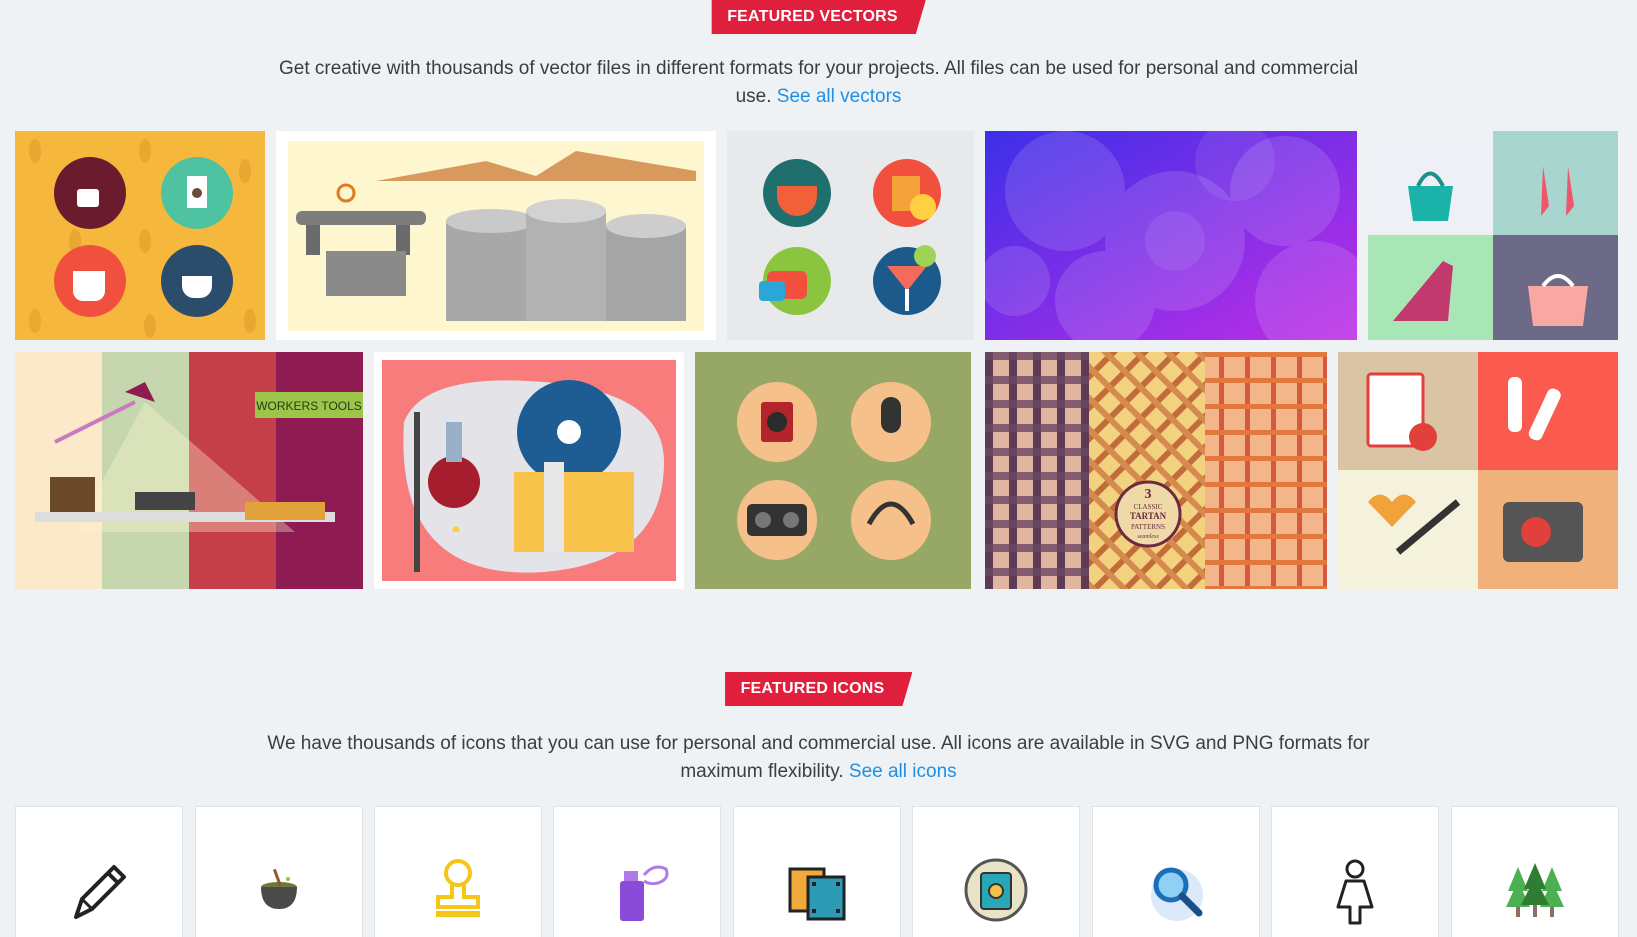 The height and width of the screenshot is (937, 1637). I want to click on cauldron-icon, so click(279, 888).